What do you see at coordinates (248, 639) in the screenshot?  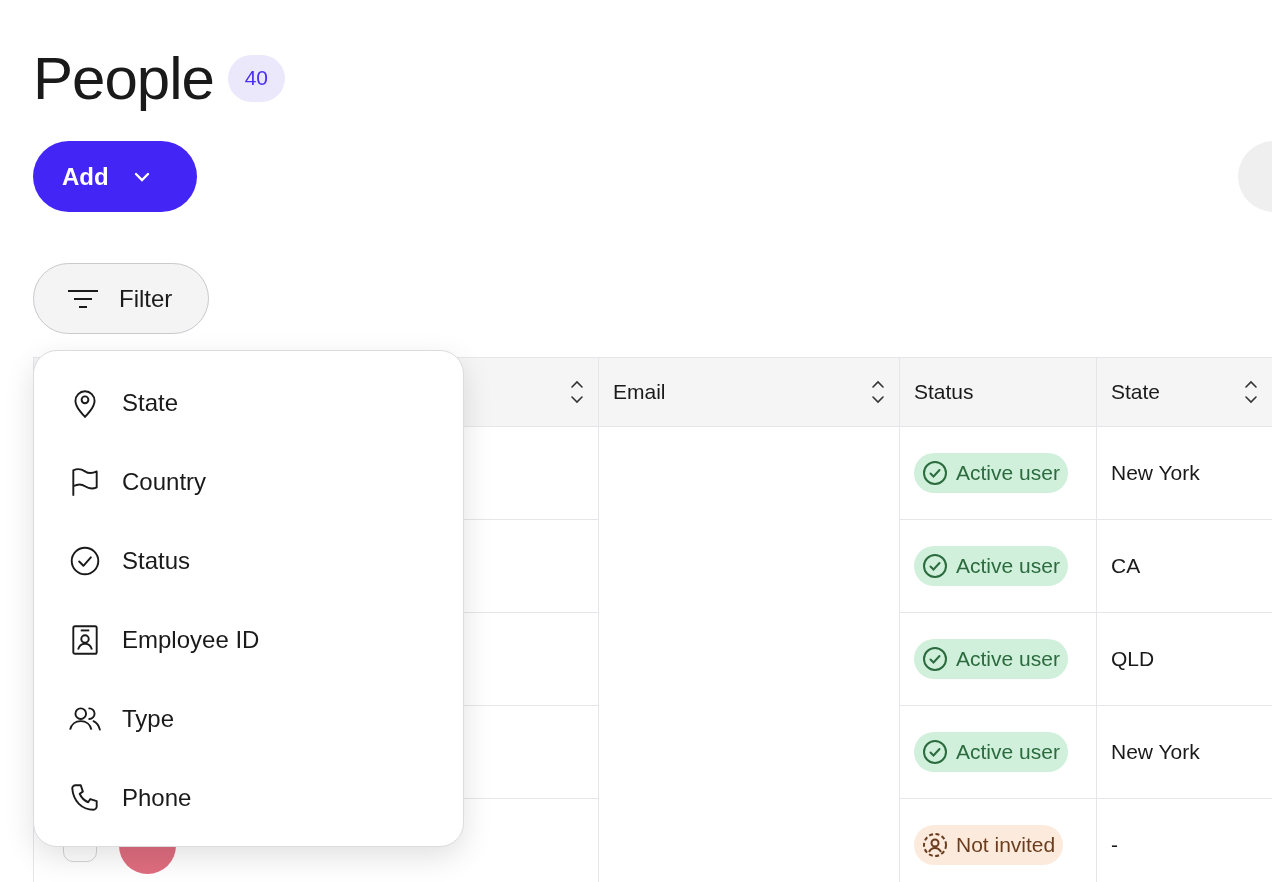 I see `menu-item: Employee ID` at bounding box center [248, 639].